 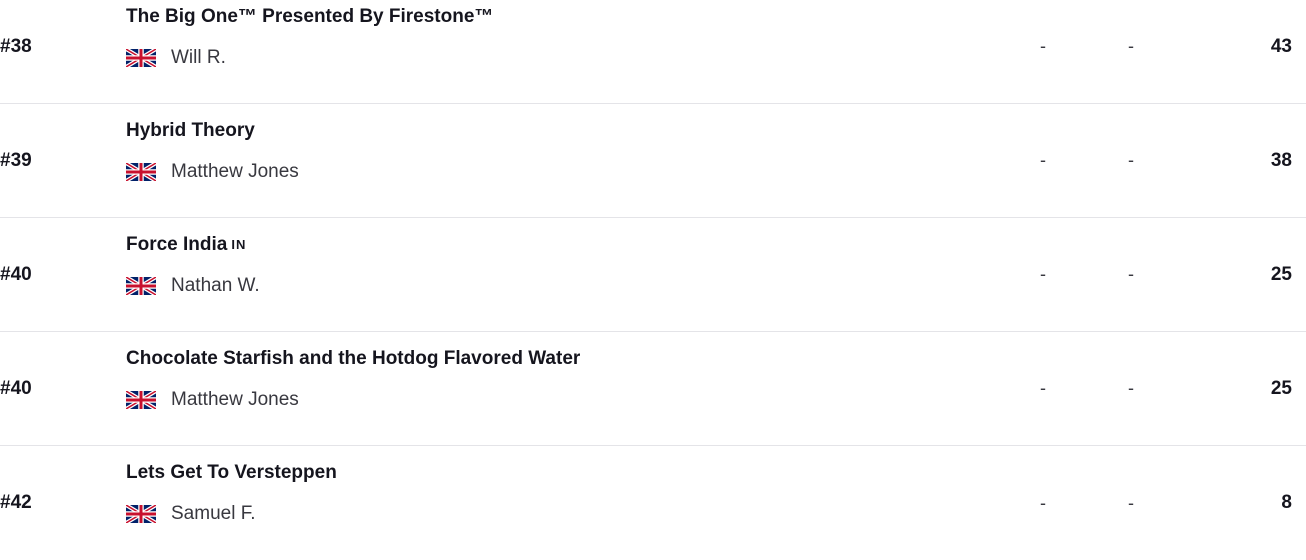 What do you see at coordinates (16, 46) in the screenshot?
I see `rank-label: #38` at bounding box center [16, 46].